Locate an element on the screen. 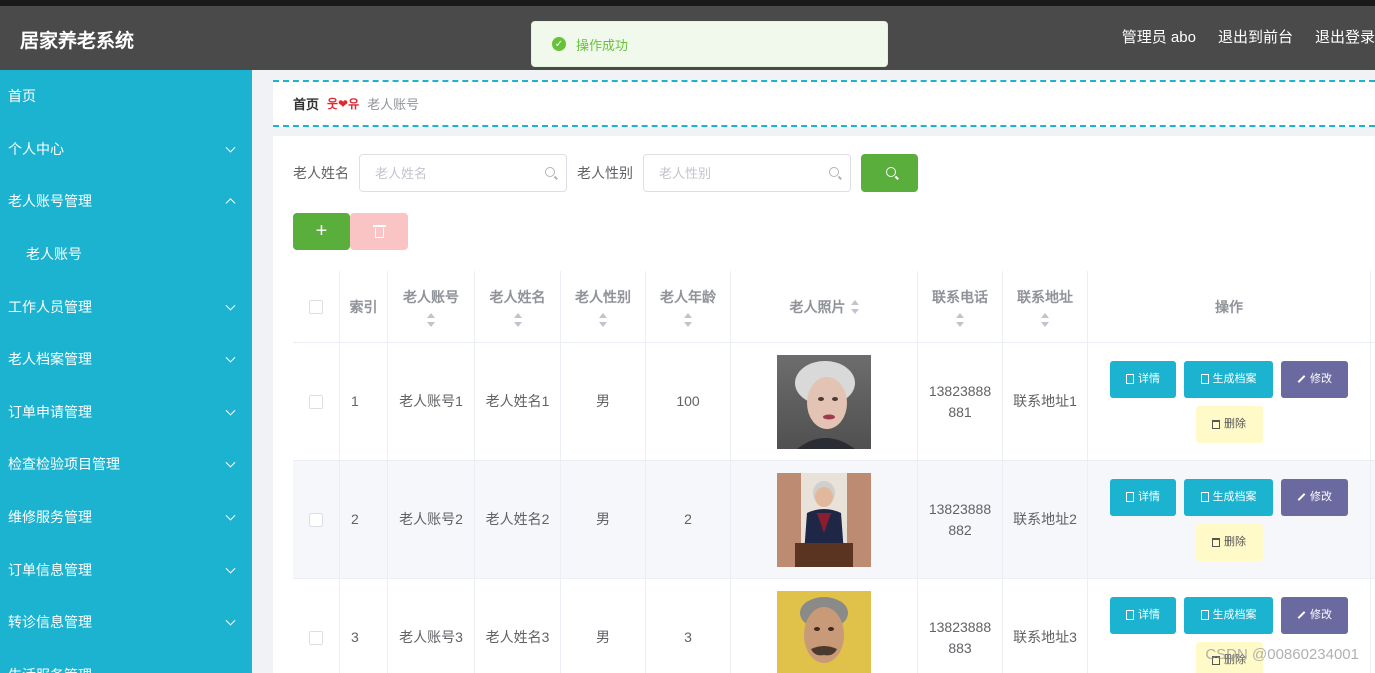 This screenshot has width=1375, height=673. breadcrumb-home: 首页 is located at coordinates (306, 103).